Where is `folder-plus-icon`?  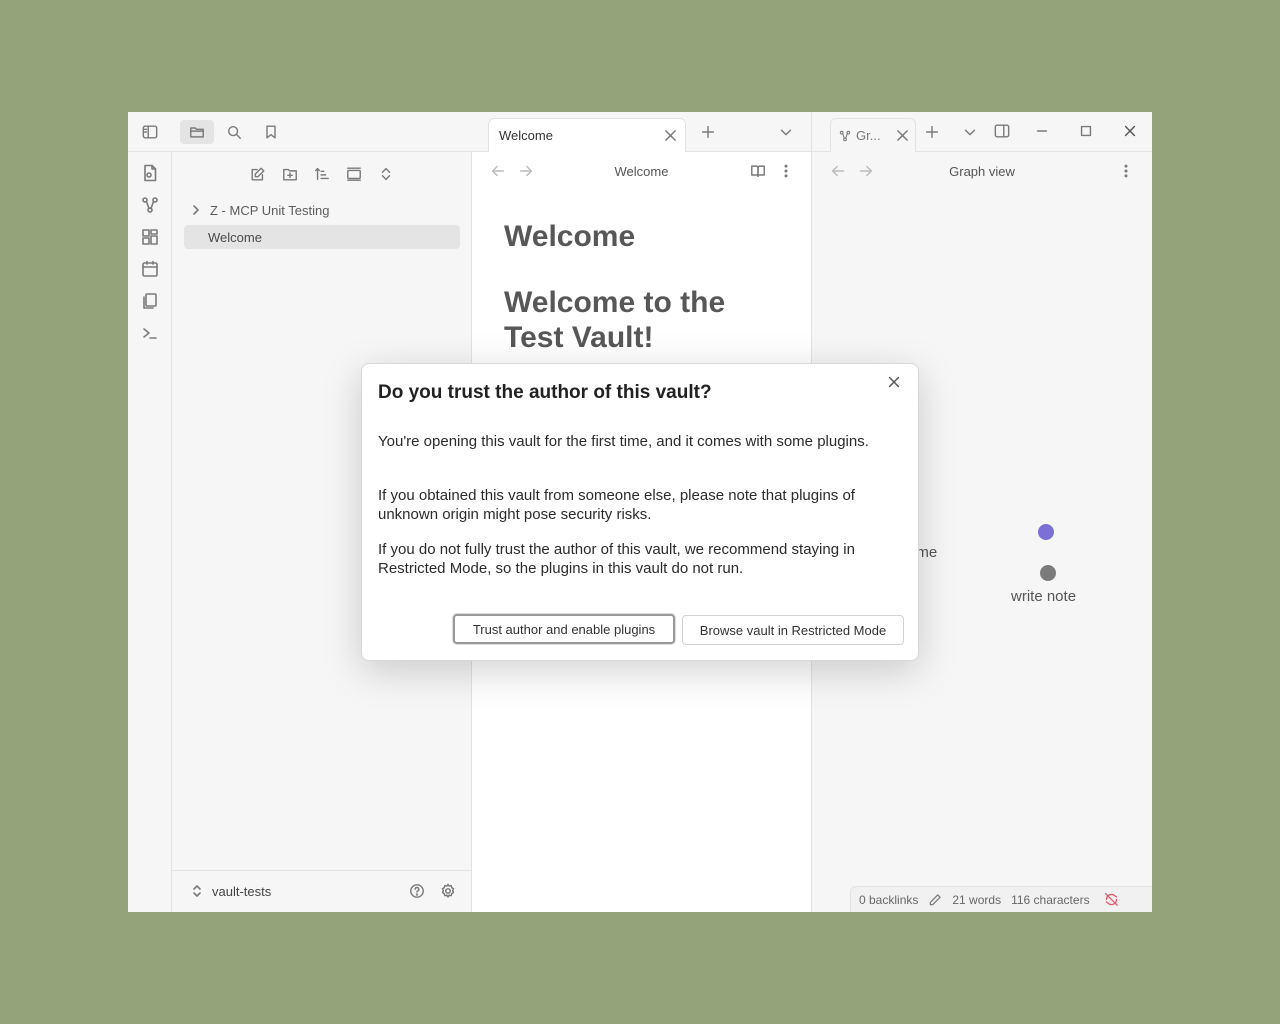 folder-plus-icon is located at coordinates (290, 174).